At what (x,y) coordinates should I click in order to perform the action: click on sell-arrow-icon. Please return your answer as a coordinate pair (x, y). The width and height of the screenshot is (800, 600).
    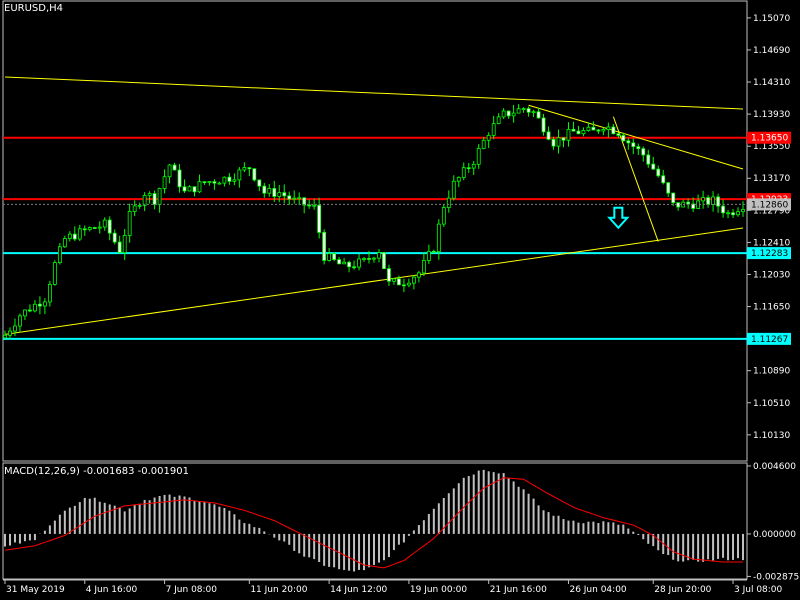
    Looking at the image, I should click on (618, 218).